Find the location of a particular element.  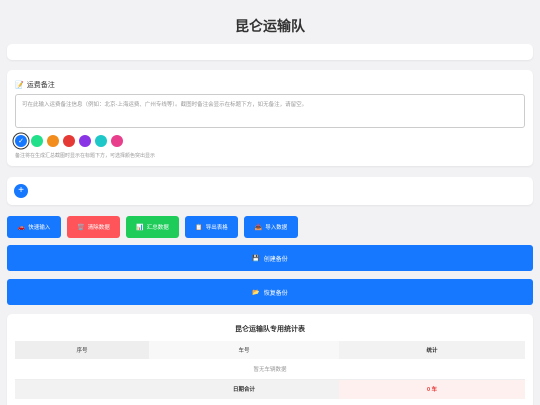

clipboard-icon: 📋 is located at coordinates (199, 227).